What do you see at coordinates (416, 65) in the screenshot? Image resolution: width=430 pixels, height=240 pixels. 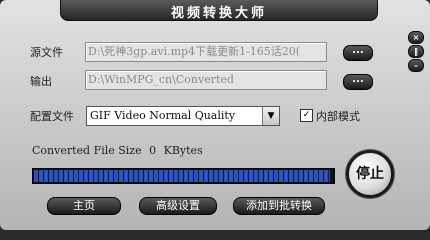 I see `minimize-button: –` at bounding box center [416, 65].